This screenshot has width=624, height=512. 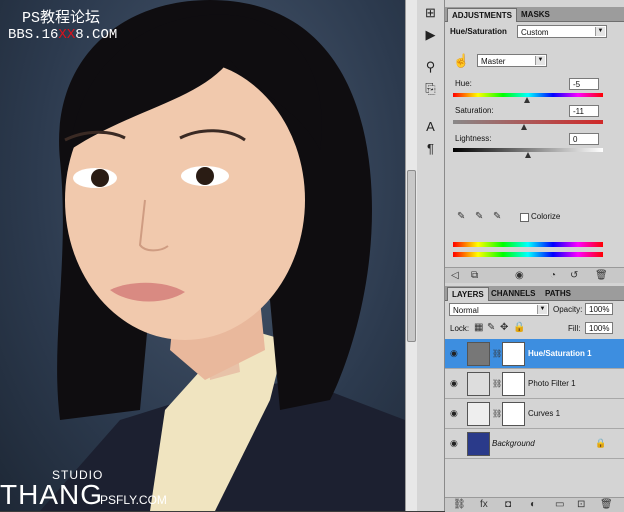 What do you see at coordinates (430, 12) in the screenshot?
I see `history-icon: ⊞` at bounding box center [430, 12].